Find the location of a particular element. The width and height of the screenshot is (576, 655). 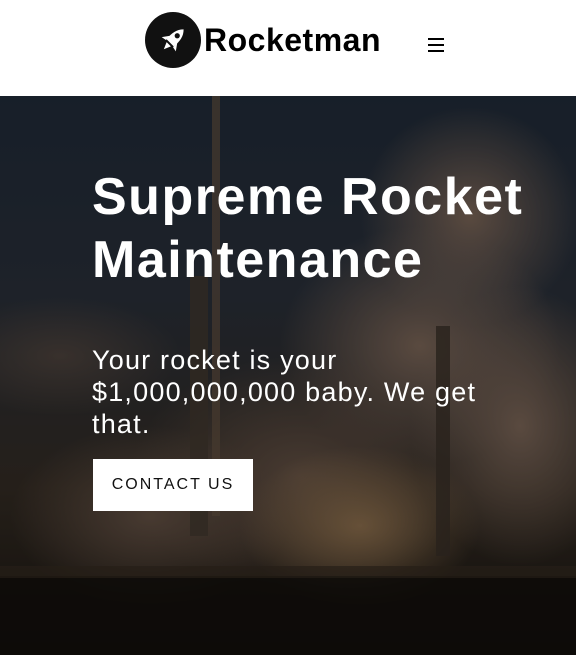

rocket-icon is located at coordinates (173, 40).